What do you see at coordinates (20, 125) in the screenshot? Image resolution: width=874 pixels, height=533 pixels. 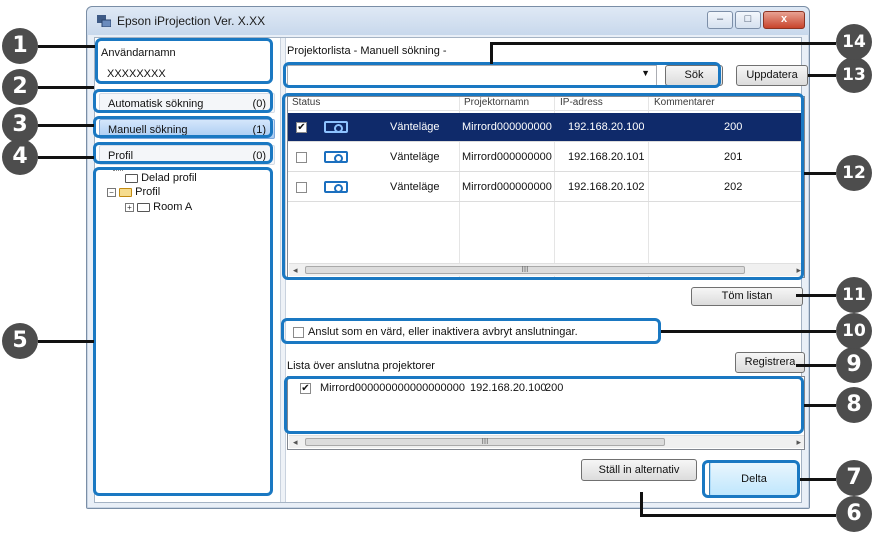 I see `callout-3: 3` at bounding box center [20, 125].